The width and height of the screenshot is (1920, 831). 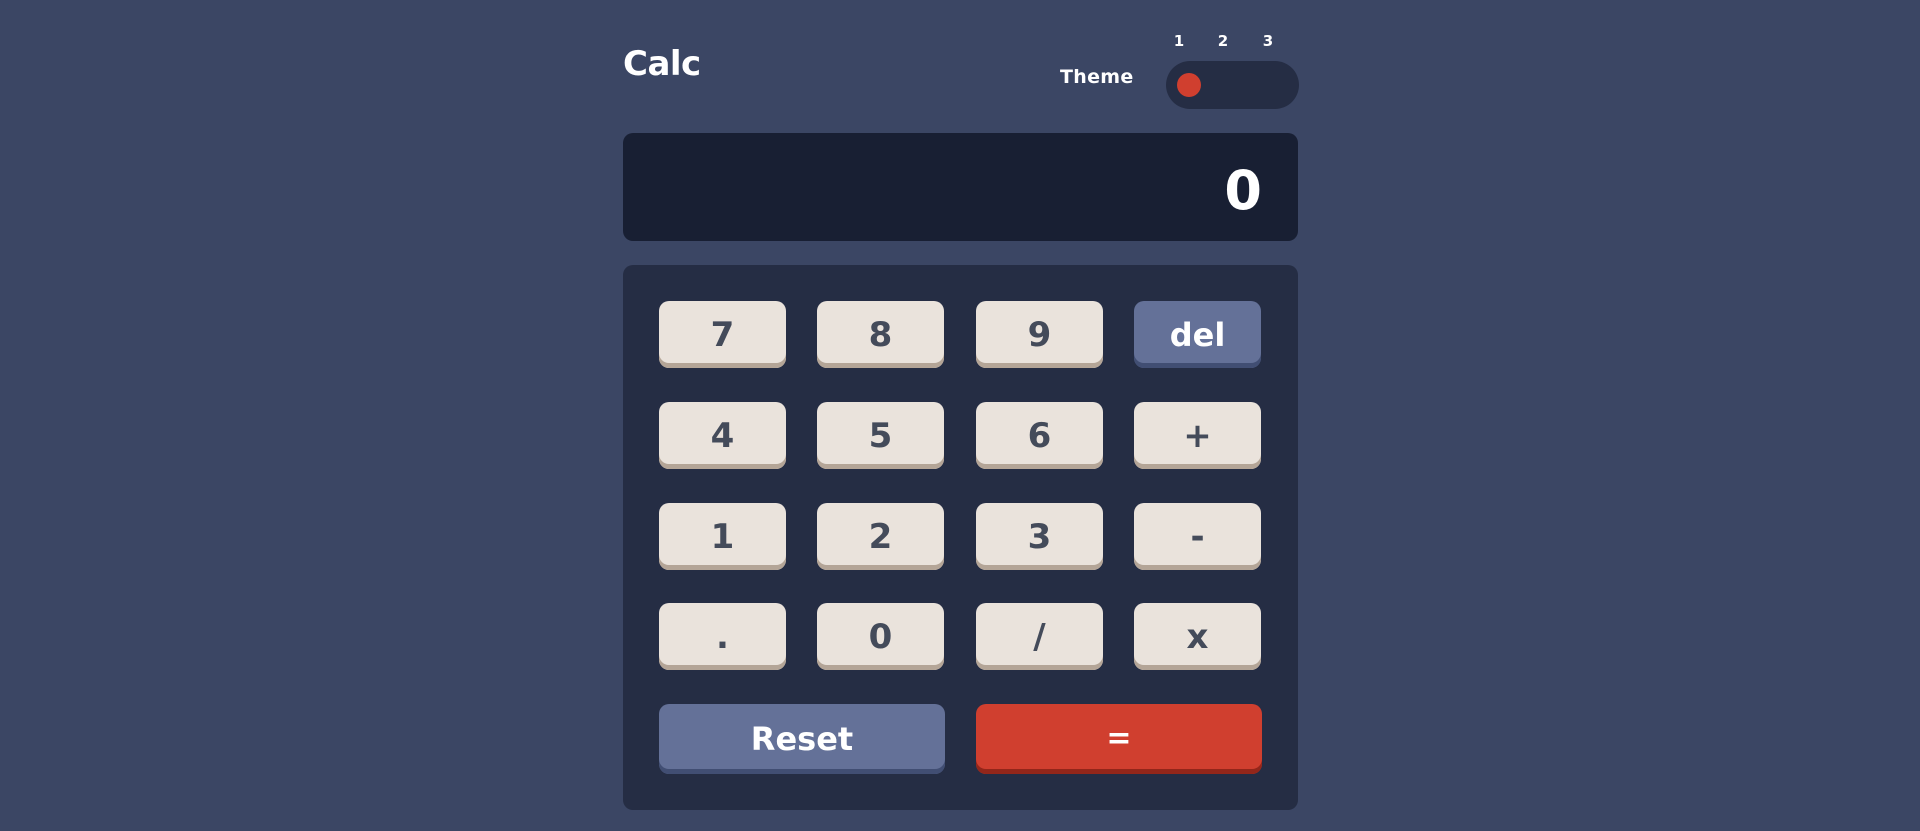 What do you see at coordinates (1189, 85) in the screenshot?
I see `theme-toggle-knob` at bounding box center [1189, 85].